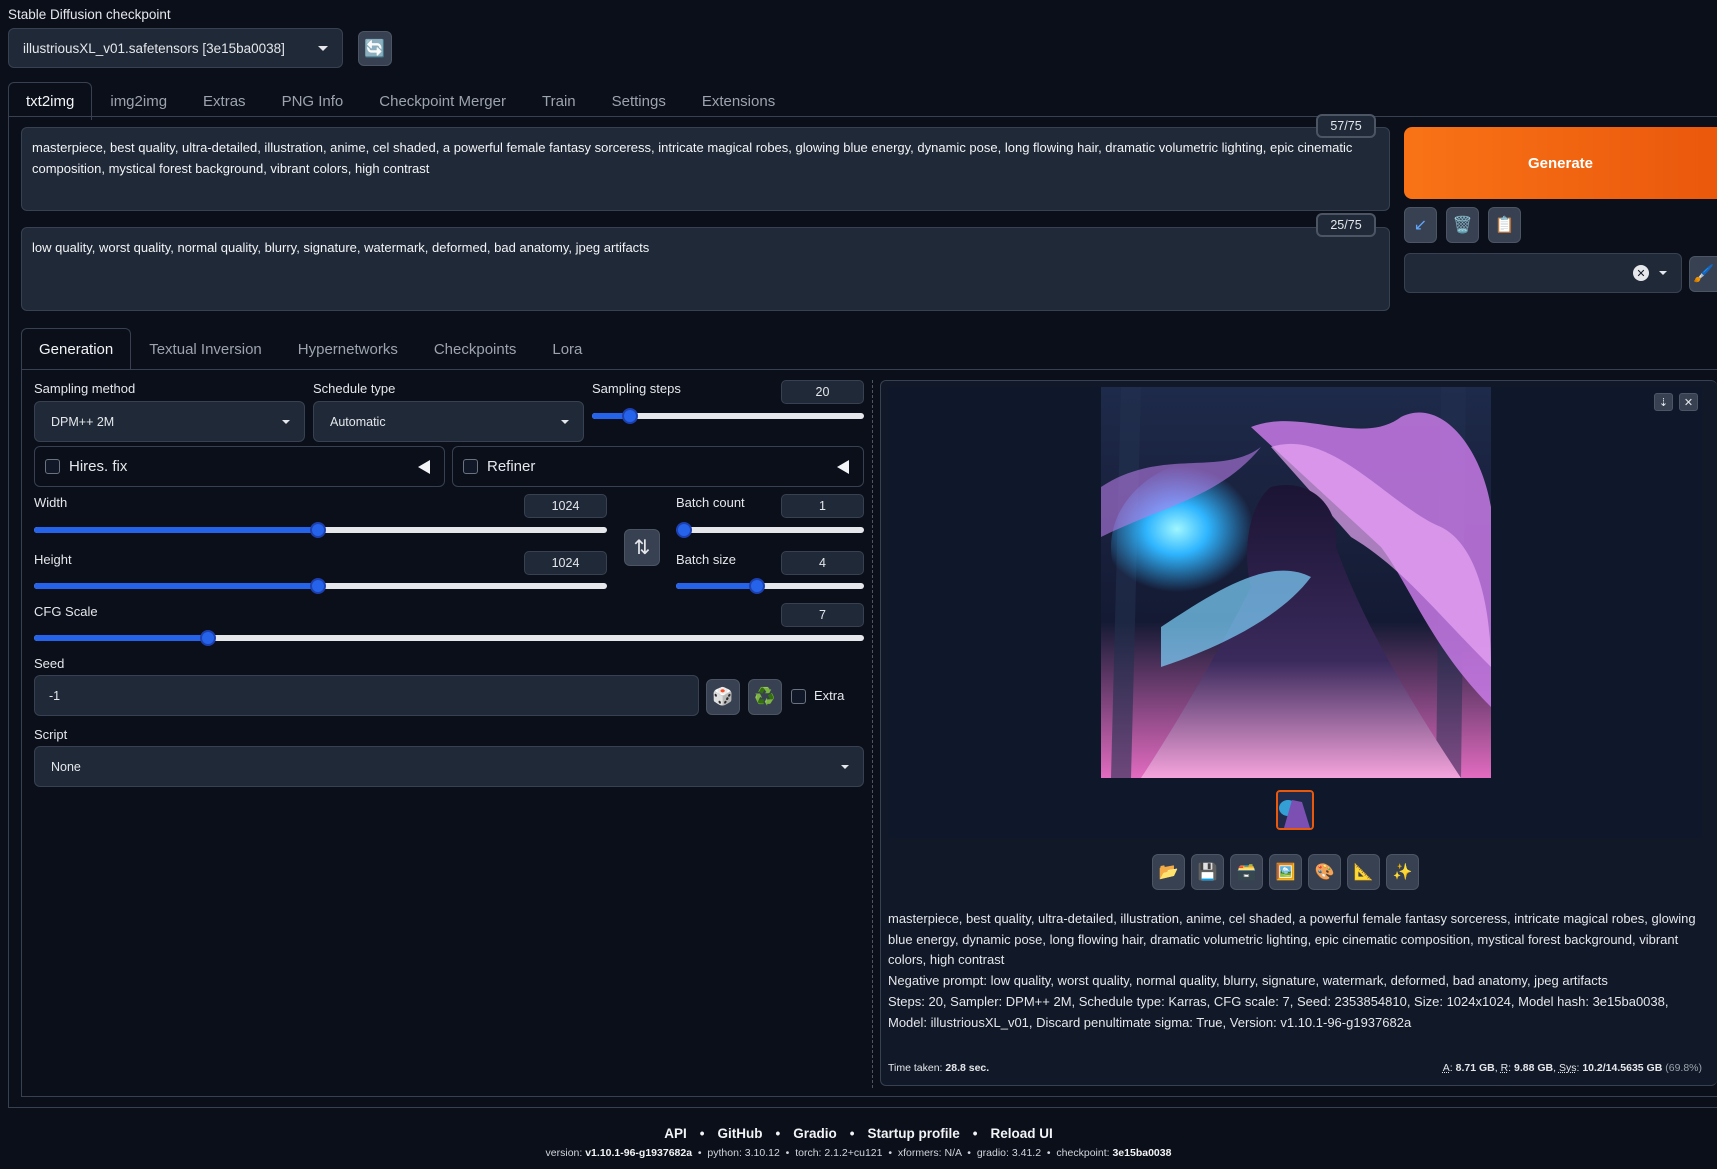 This screenshot has width=1717, height=1169. What do you see at coordinates (770, 586) in the screenshot?
I see `batch-size-slider` at bounding box center [770, 586].